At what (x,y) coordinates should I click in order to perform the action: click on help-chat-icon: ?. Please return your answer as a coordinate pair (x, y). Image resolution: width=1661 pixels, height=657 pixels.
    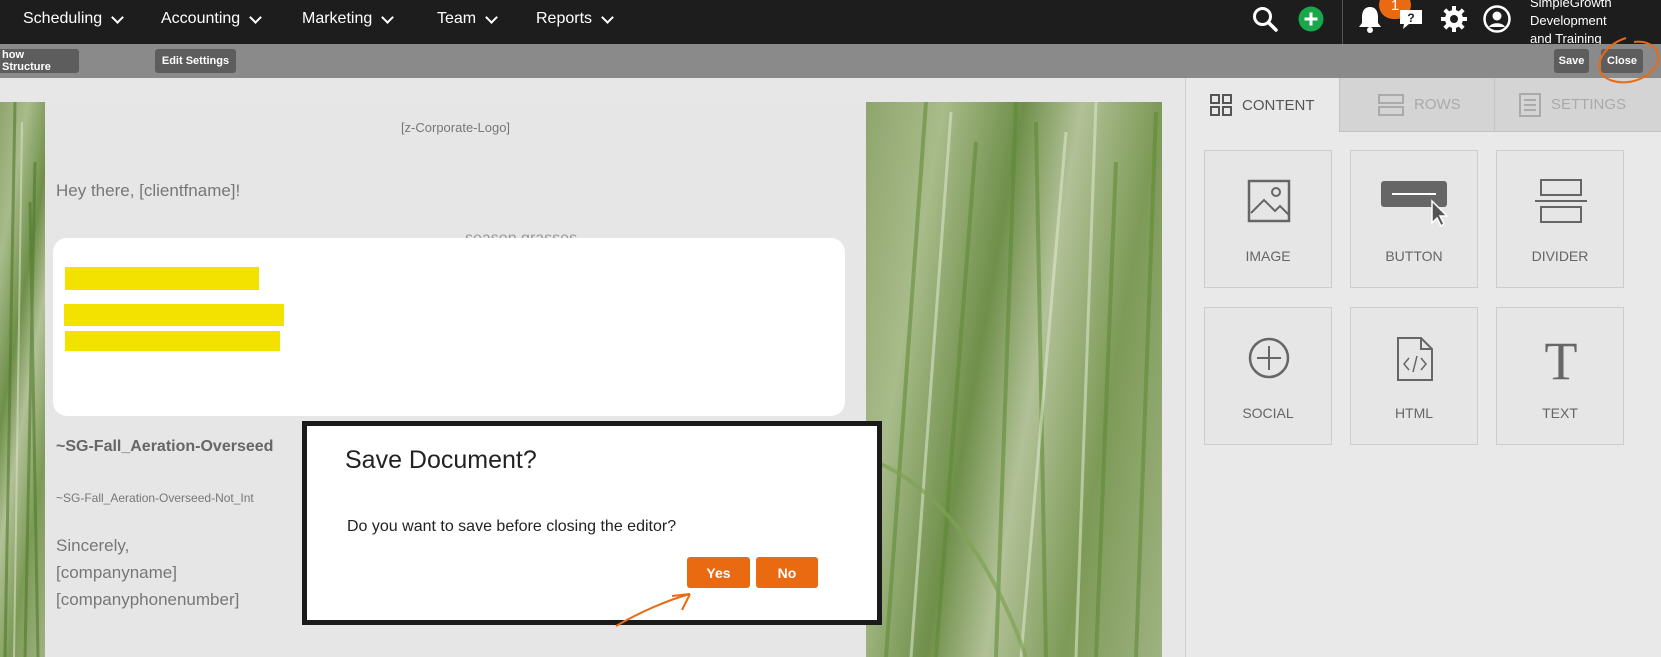
    Looking at the image, I should click on (1411, 19).